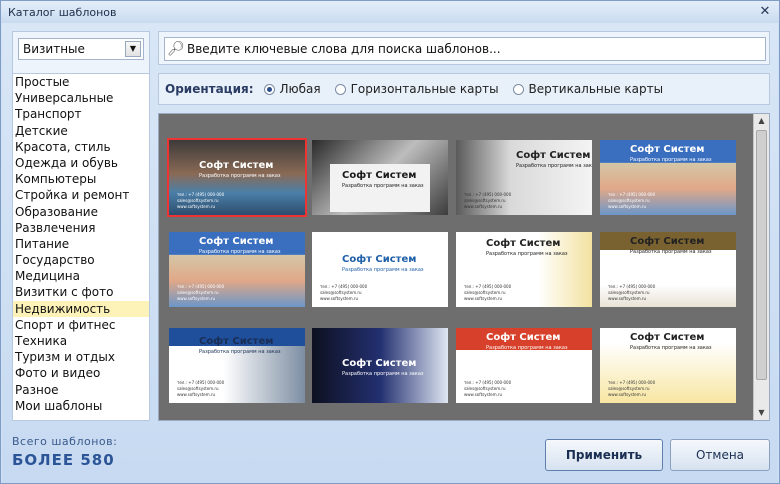 The width and height of the screenshot is (780, 484). What do you see at coordinates (390, 12) in the screenshot?
I see `title-bar: Каталог шаблонов ✕` at bounding box center [390, 12].